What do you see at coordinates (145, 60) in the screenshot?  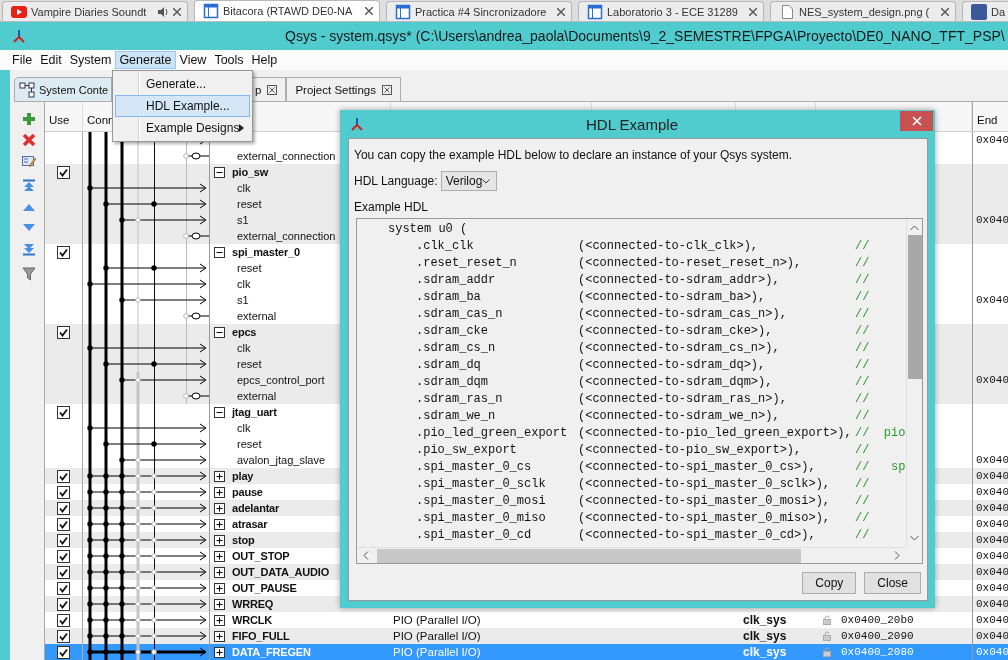 I see `menu-item: Generate` at bounding box center [145, 60].